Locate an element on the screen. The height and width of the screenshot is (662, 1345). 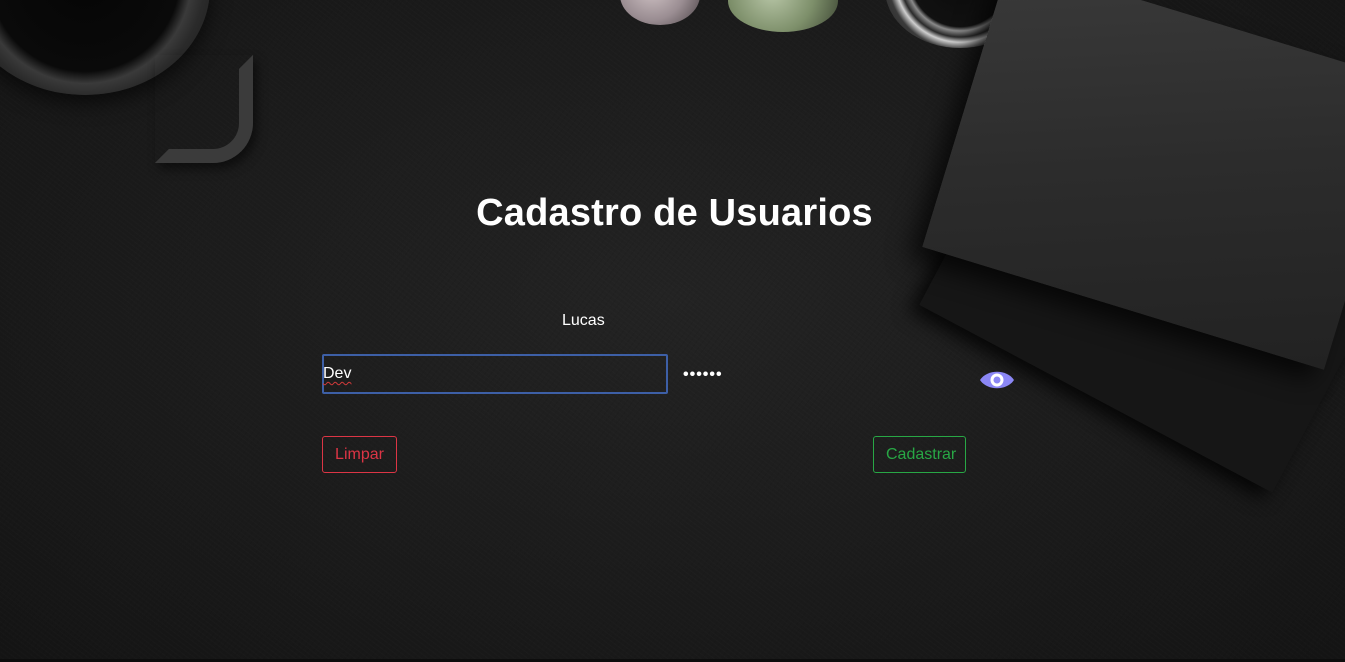
clear-button: Limpar is located at coordinates (359, 454).